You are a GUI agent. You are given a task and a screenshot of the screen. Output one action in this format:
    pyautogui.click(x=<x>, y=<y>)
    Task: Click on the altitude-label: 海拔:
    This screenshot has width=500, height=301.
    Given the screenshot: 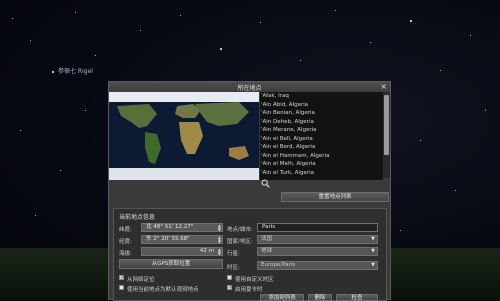 What is the action you would take?
    pyautogui.click(x=125, y=254)
    